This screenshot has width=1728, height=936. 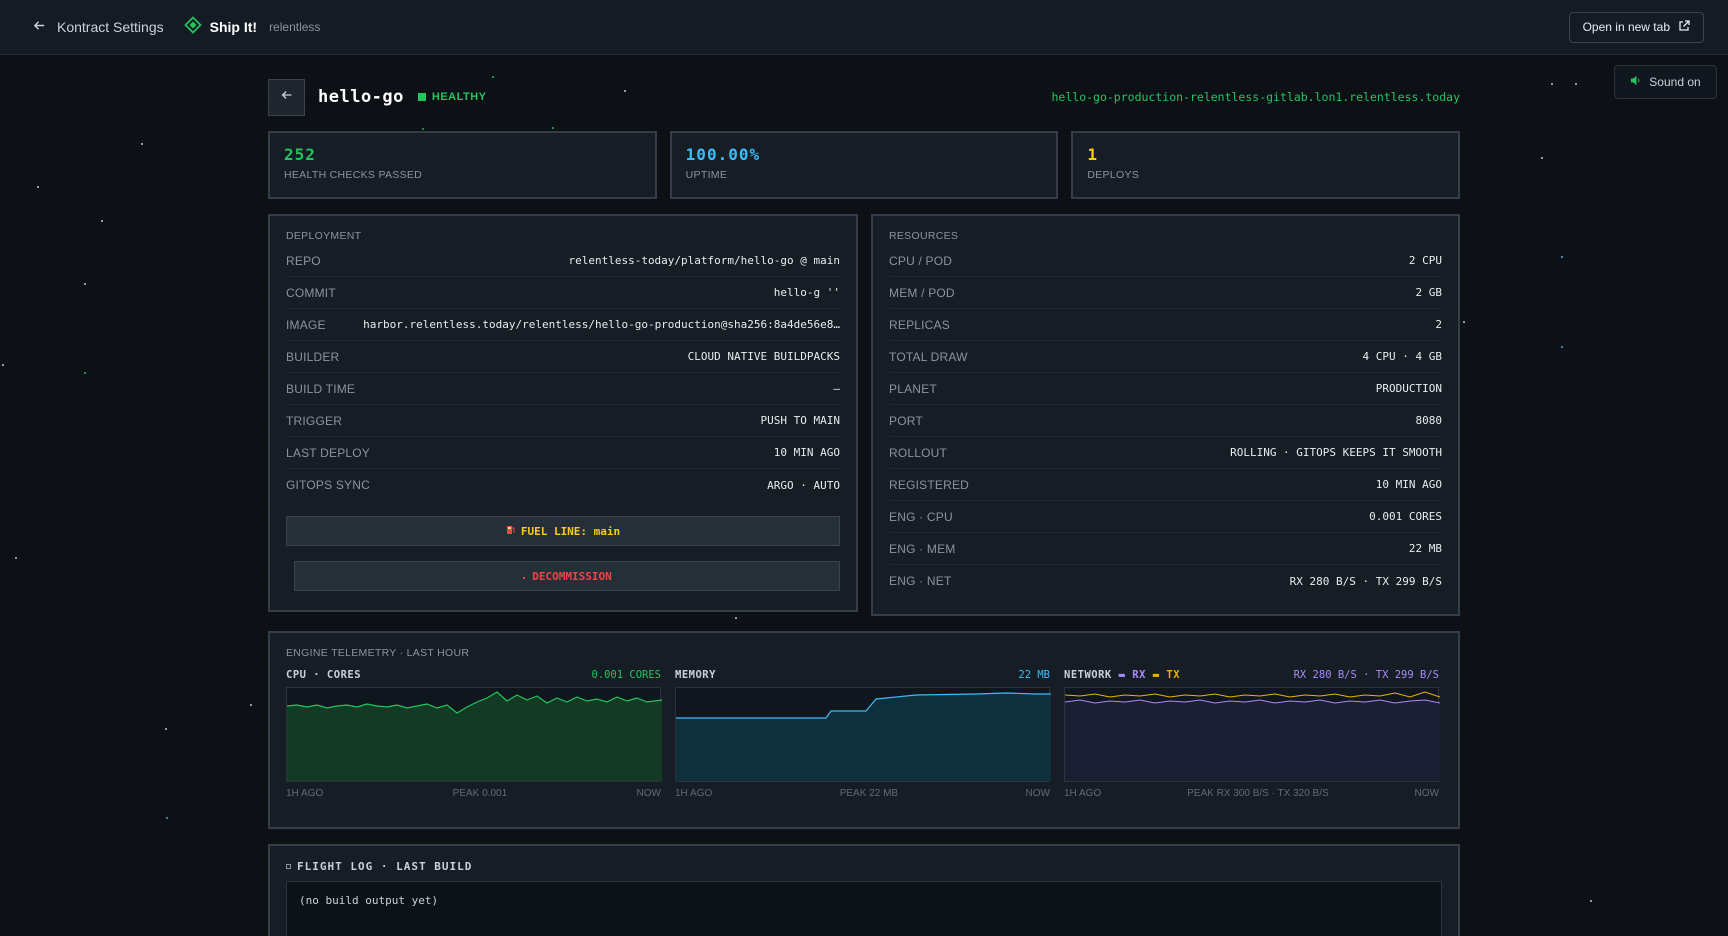 I want to click on sound-toggle-button: Sound on, so click(x=1665, y=82).